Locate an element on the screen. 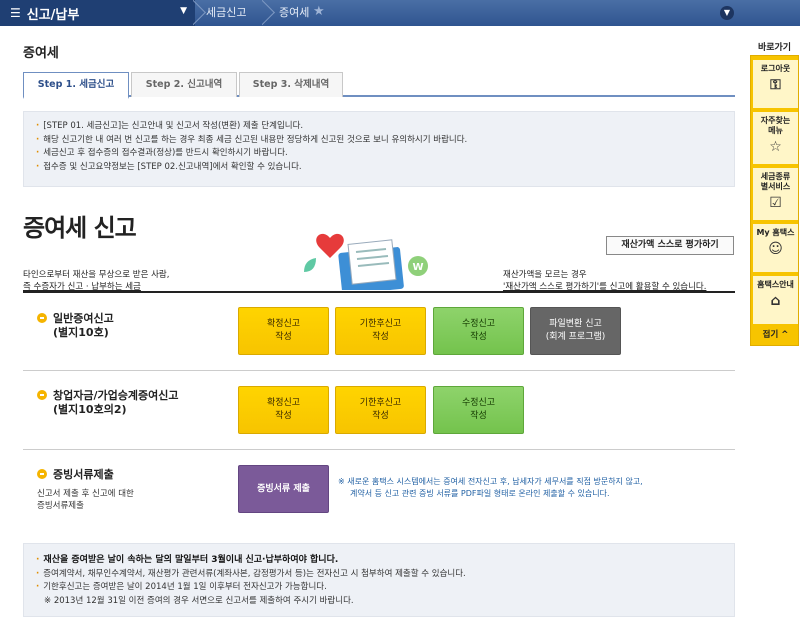 This screenshot has width=800, height=617. quick-hometax-guide: 홈택스안내 ⌂ is located at coordinates (775, 300).